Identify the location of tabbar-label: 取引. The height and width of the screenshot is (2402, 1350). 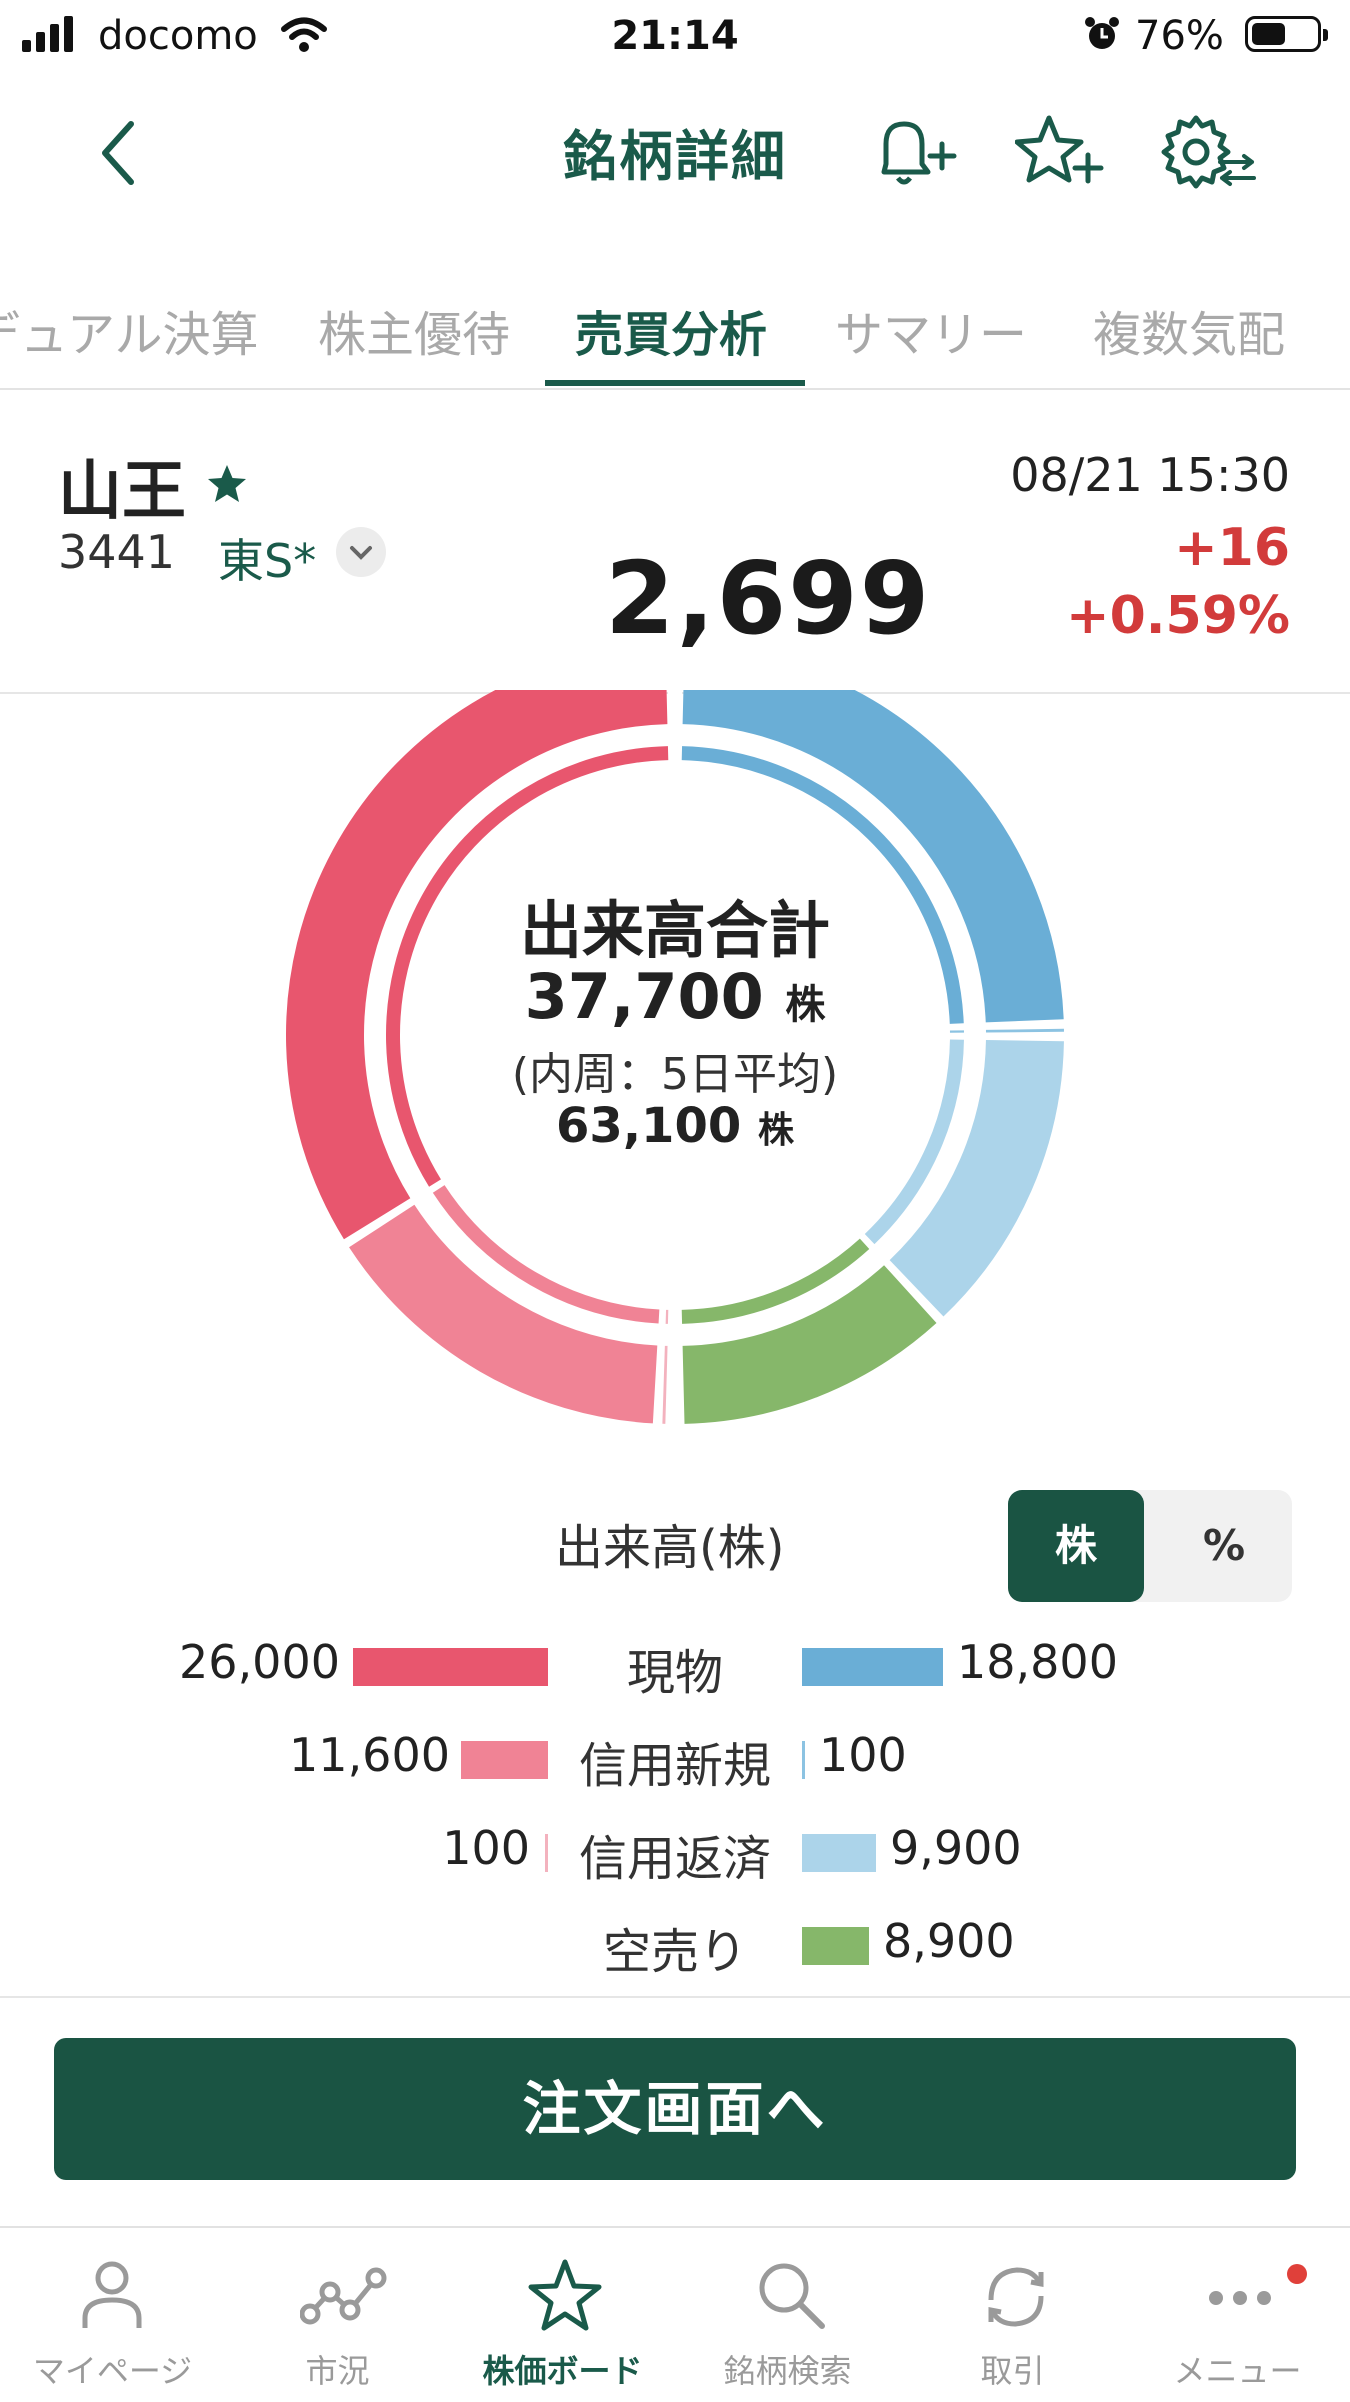
(1012, 2369).